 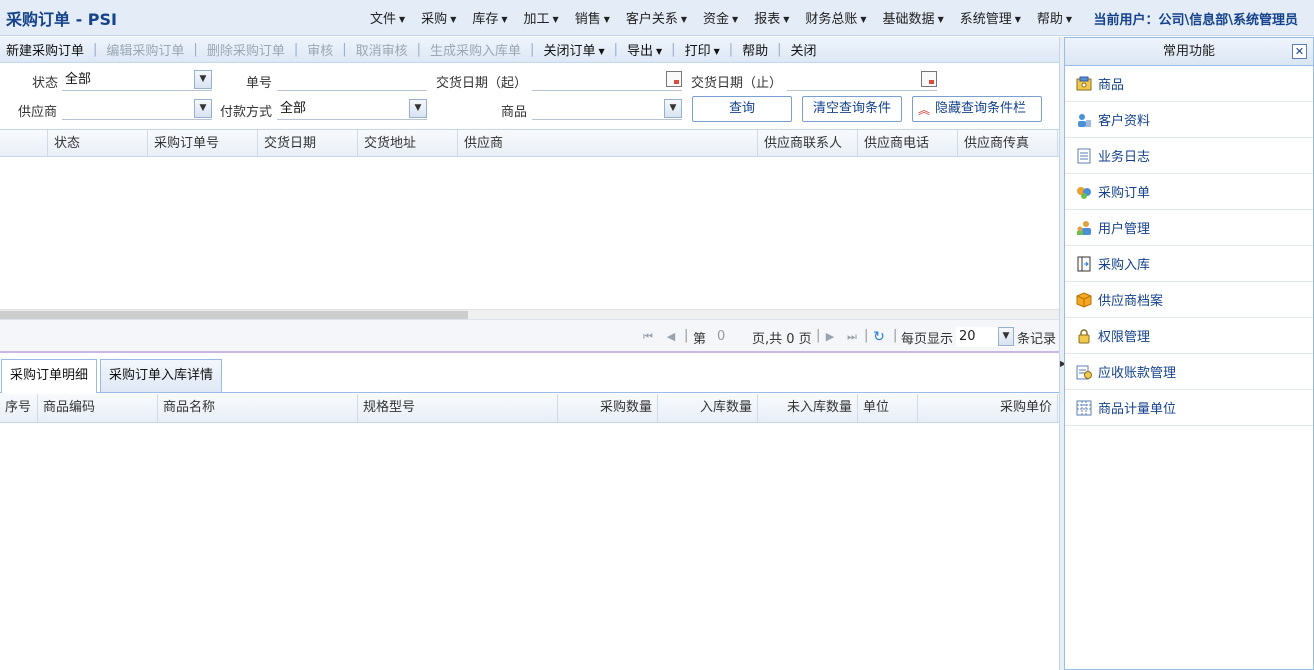 I want to click on export-menu-button: 导出 ▼, so click(x=644, y=49).